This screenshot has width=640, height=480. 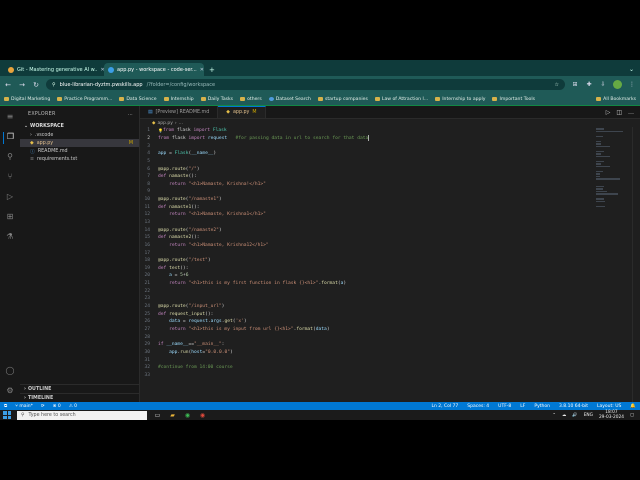 I want to click on profile-avatar, so click(x=617, y=84).